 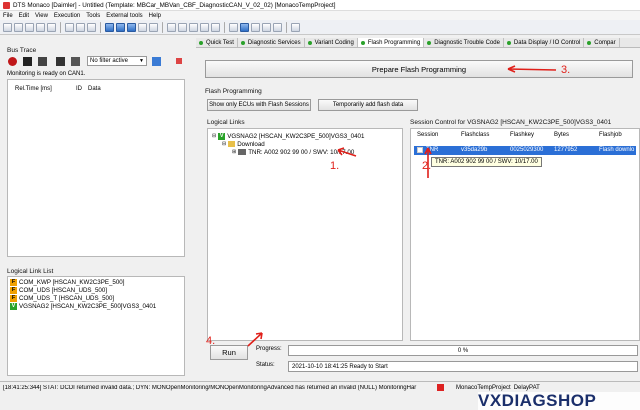 I want to click on delay-indicator: DelayPAT, so click(x=526, y=387).